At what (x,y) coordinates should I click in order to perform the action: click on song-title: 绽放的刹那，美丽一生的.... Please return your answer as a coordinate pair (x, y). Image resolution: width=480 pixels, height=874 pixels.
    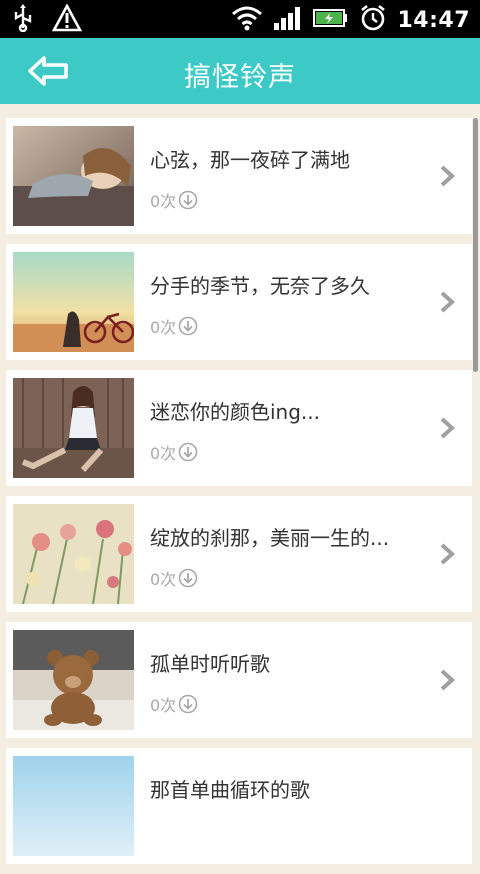
    Looking at the image, I should click on (270, 538).